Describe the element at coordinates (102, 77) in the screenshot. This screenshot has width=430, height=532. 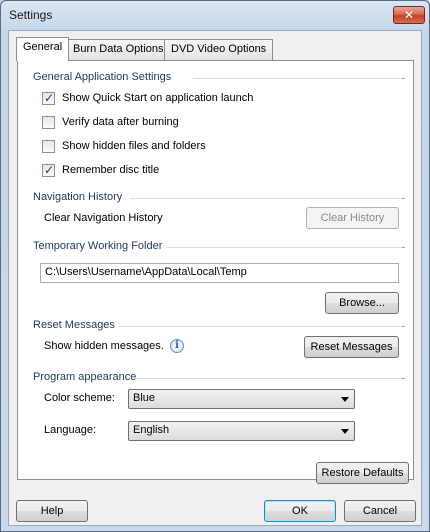
I see `general-settings-heading: General Application Settings` at that location.